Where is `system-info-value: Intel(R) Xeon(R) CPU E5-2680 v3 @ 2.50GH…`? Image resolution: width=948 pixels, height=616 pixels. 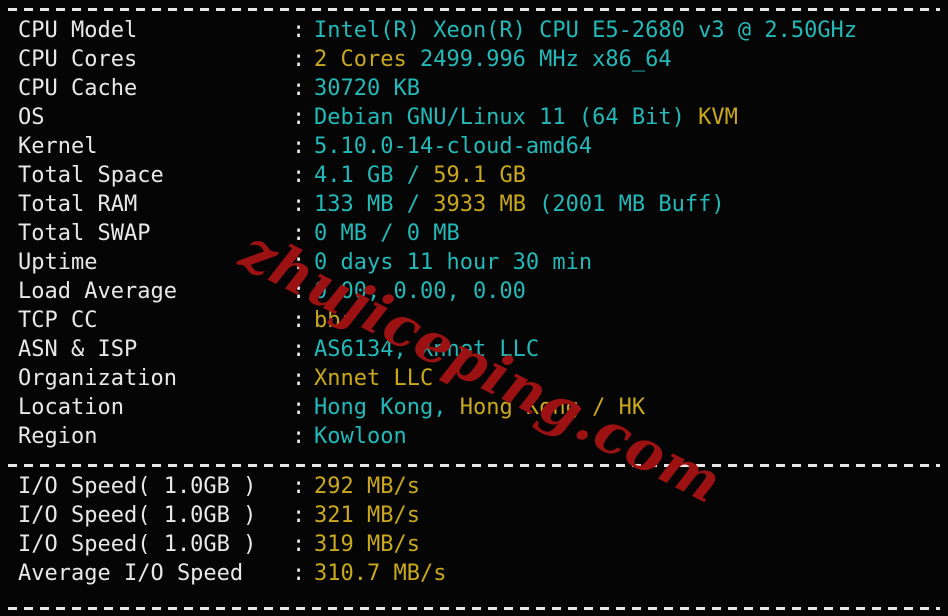 system-info-value: Intel(R) Xeon(R) CPU E5-2680 v3 @ 2.50GH… is located at coordinates (585, 30).